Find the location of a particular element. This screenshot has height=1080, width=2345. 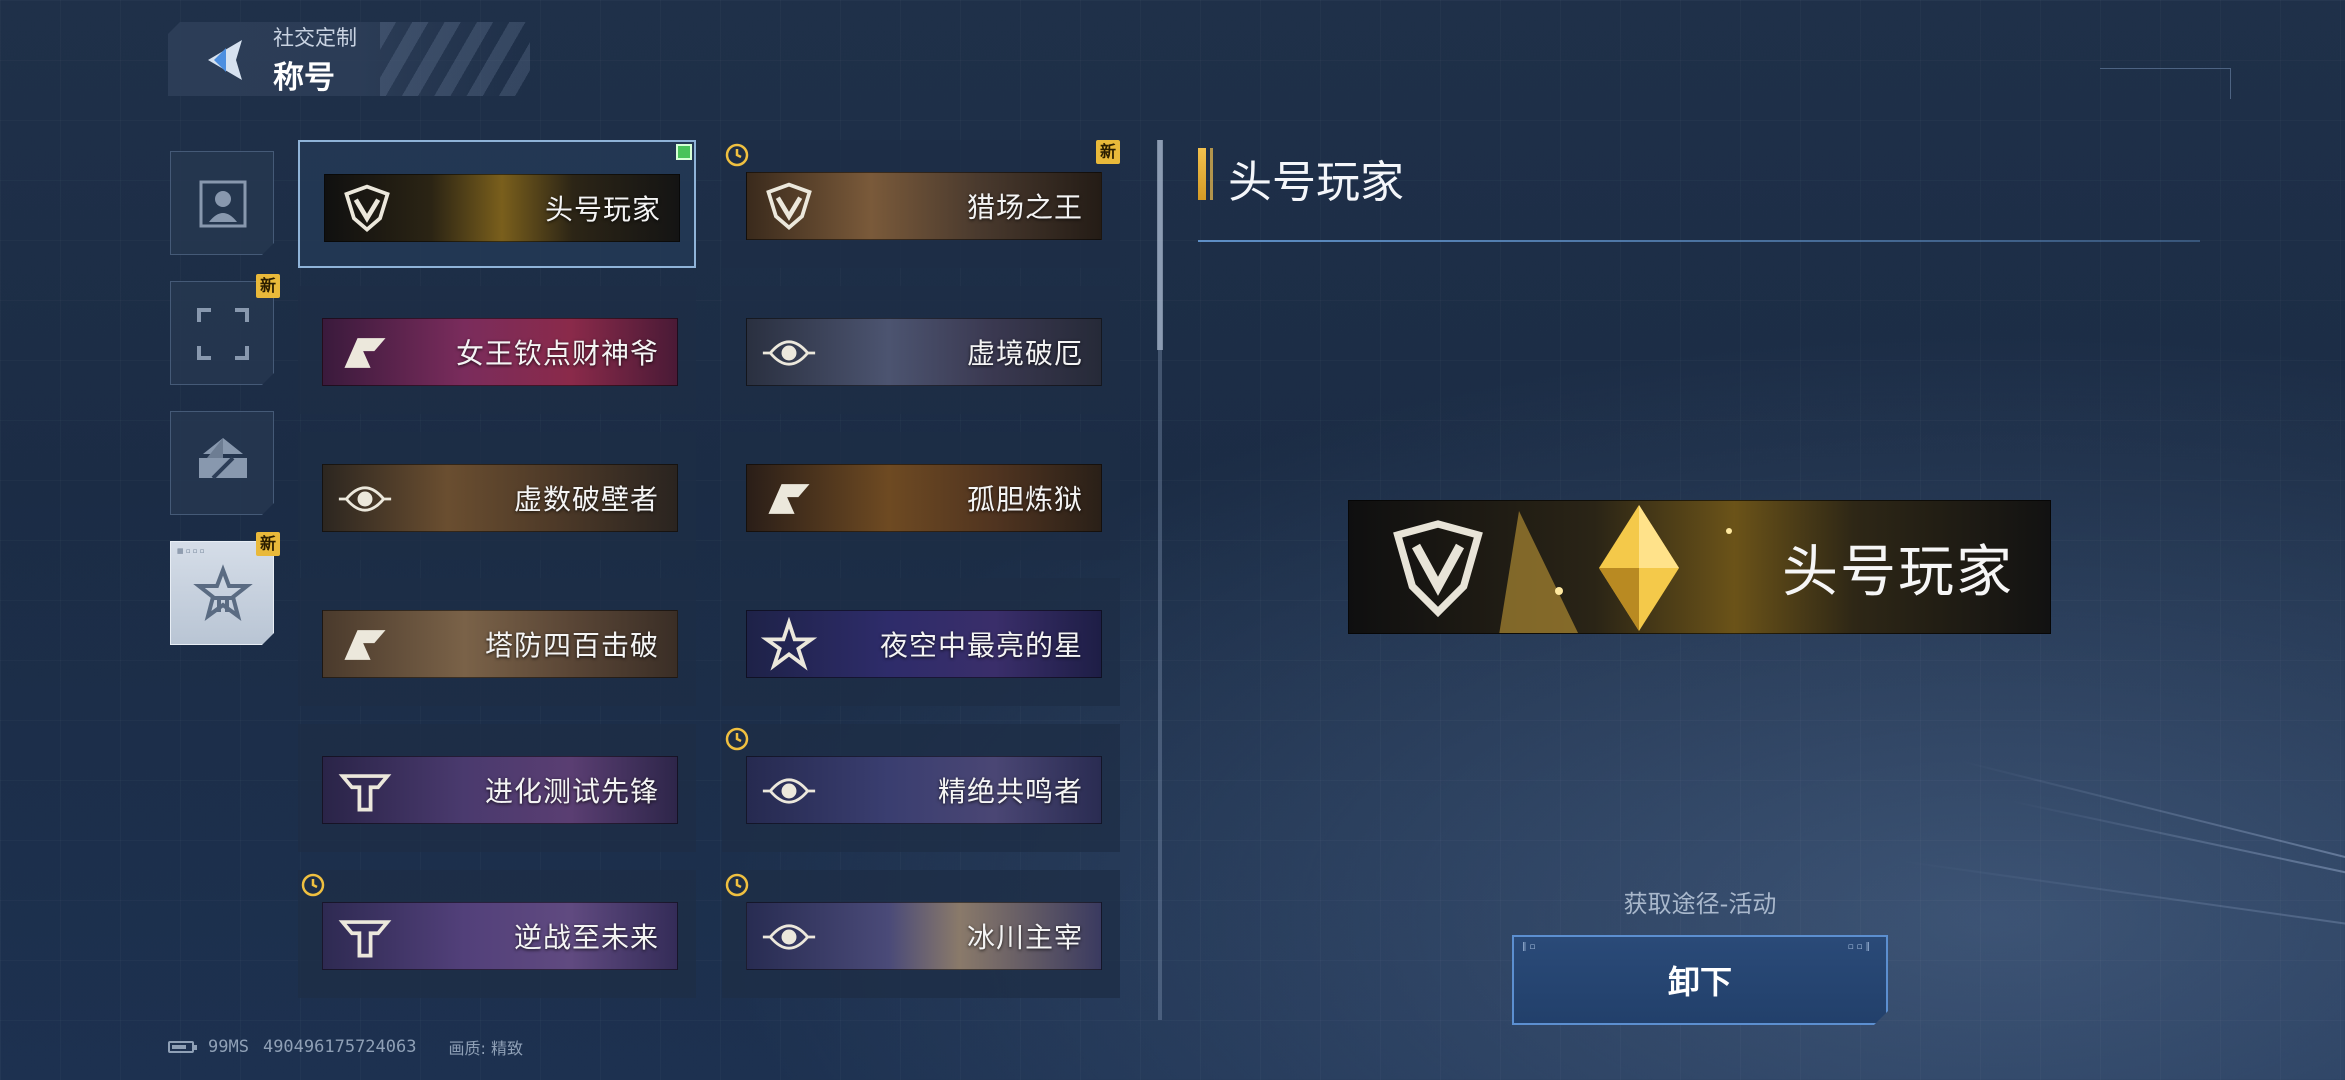

title-item: 猎场之王 新 is located at coordinates (921, 204).